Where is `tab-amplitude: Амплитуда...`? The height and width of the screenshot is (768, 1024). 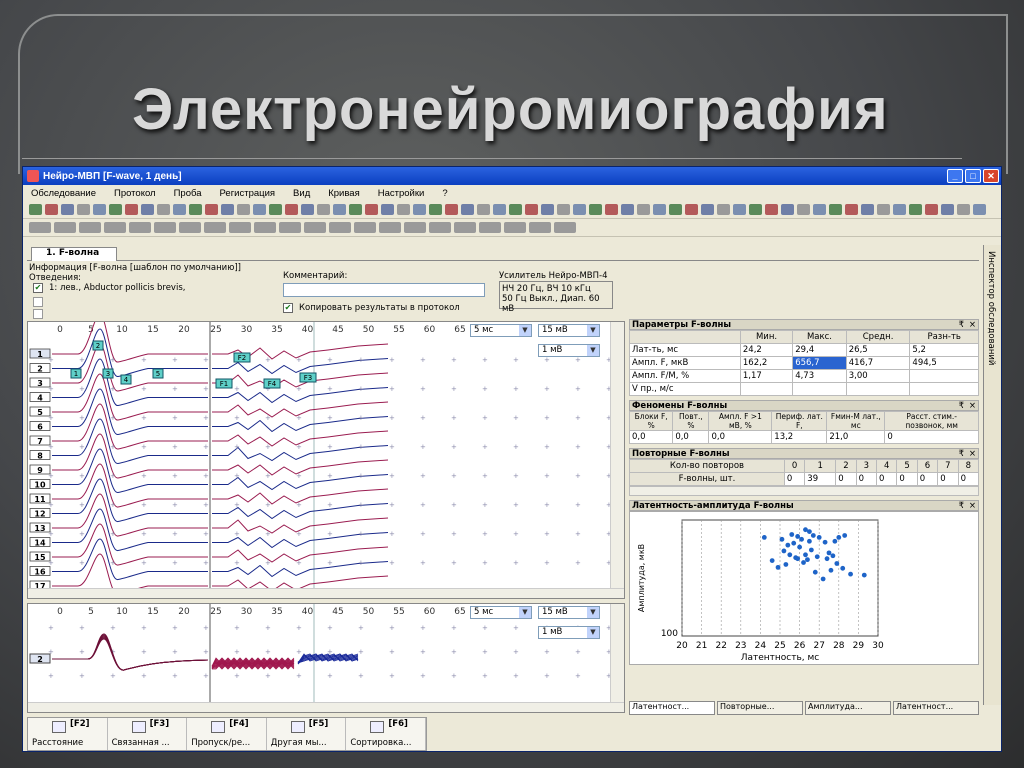 tab-amplitude: Амплитуда... is located at coordinates (848, 708).